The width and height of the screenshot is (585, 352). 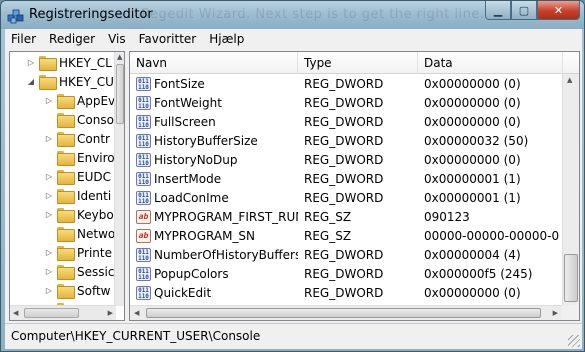 I want to click on tree-item: Conso, so click(x=79, y=119).